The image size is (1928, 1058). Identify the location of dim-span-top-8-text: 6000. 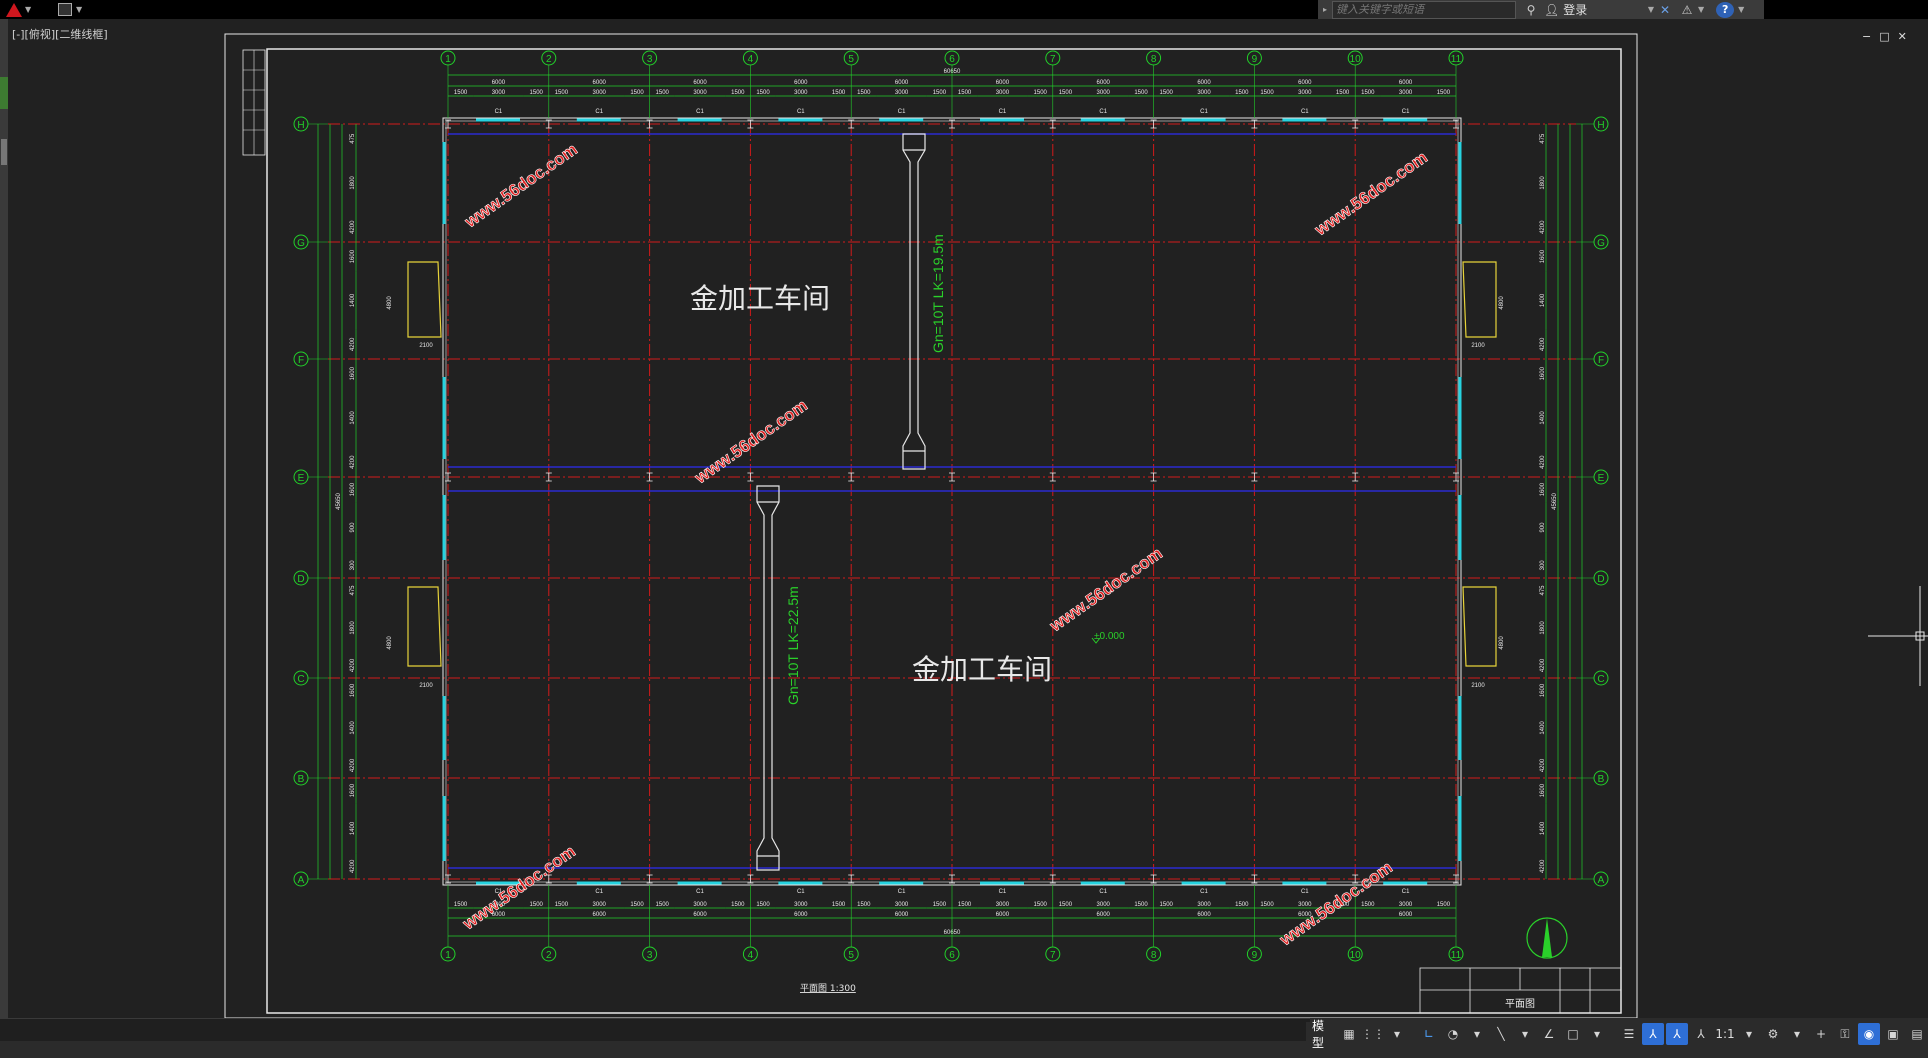
(1204, 83).